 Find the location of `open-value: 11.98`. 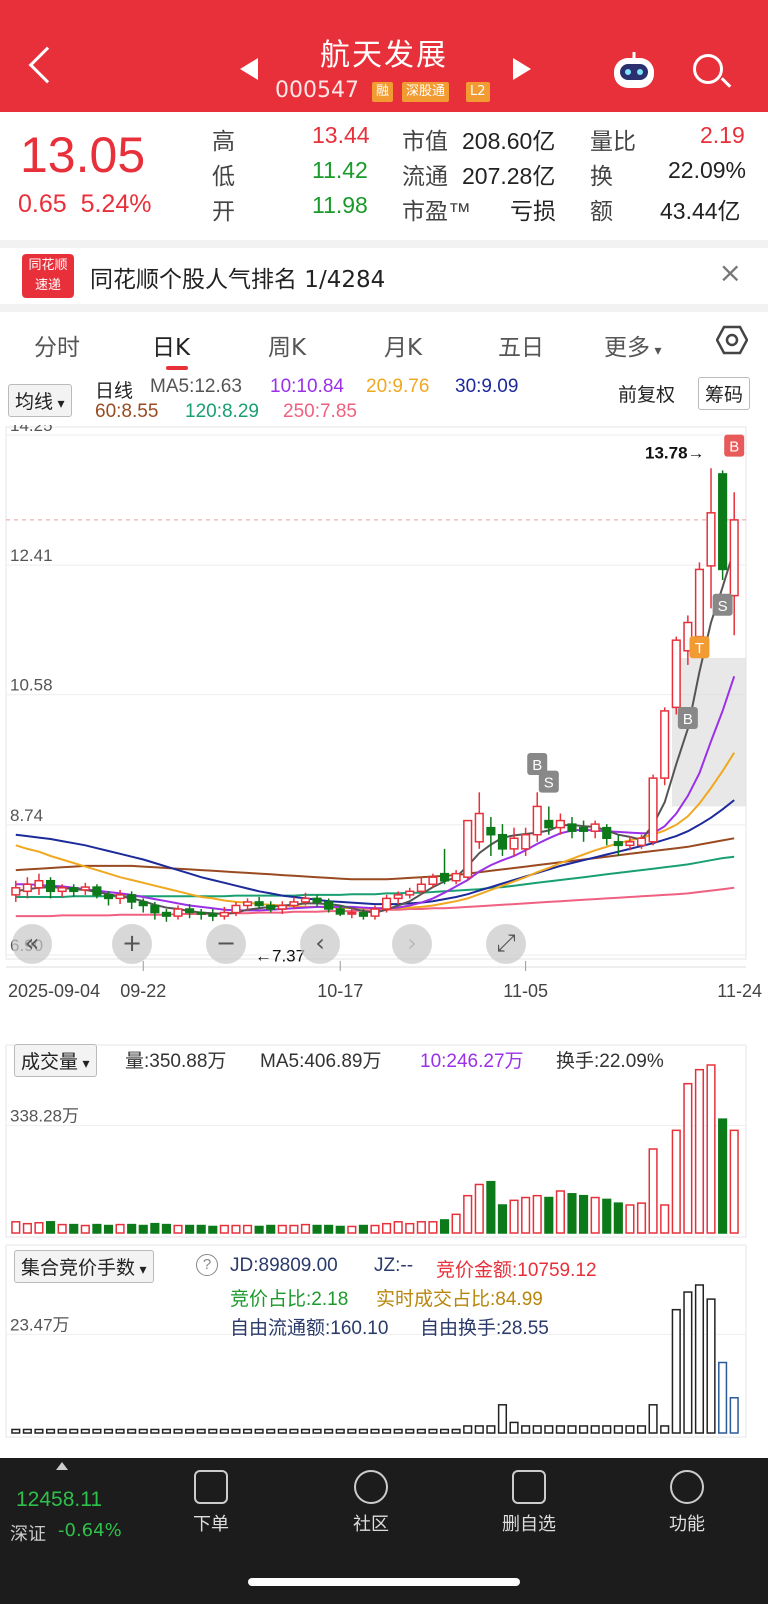

open-value: 11.98 is located at coordinates (340, 205).